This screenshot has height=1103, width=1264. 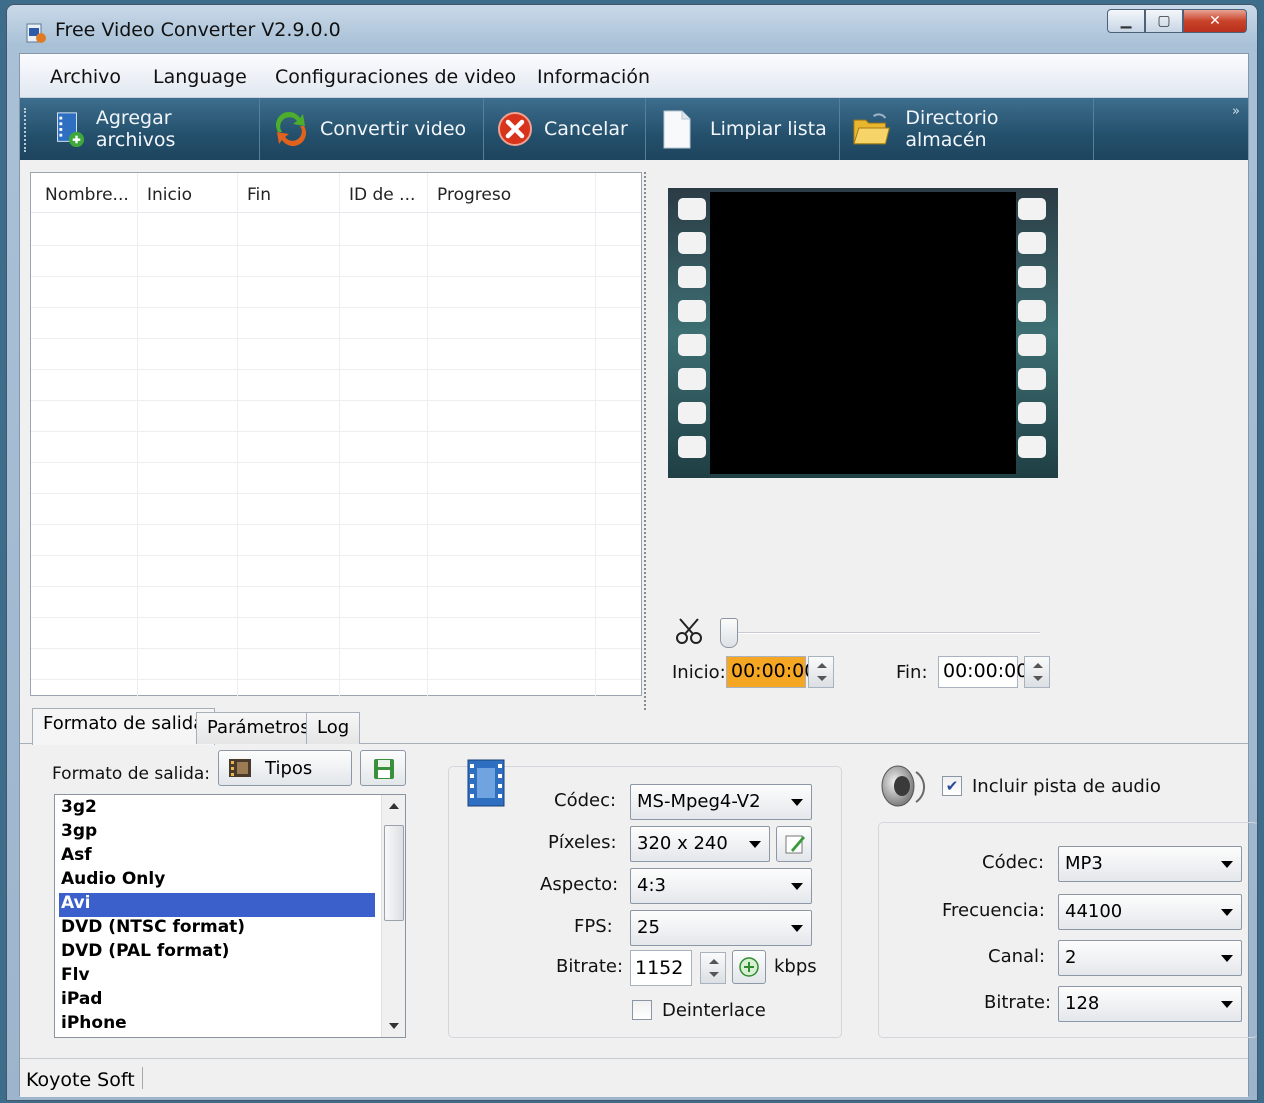 What do you see at coordinates (912, 672) in the screenshot?
I see `trim-end-label: Fin:` at bounding box center [912, 672].